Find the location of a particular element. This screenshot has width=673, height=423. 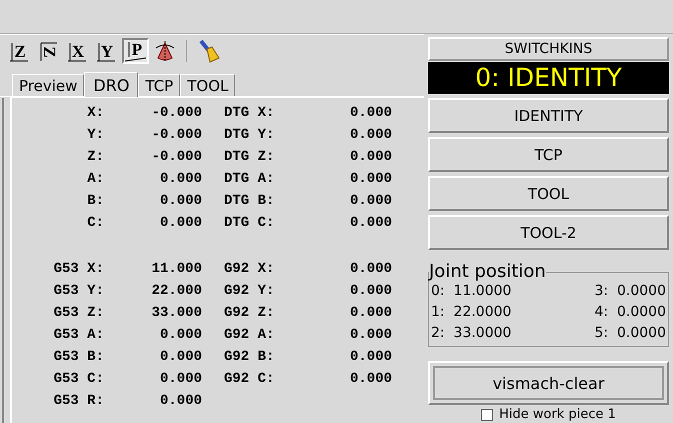

axis-value: 11.000 is located at coordinates (176, 269).